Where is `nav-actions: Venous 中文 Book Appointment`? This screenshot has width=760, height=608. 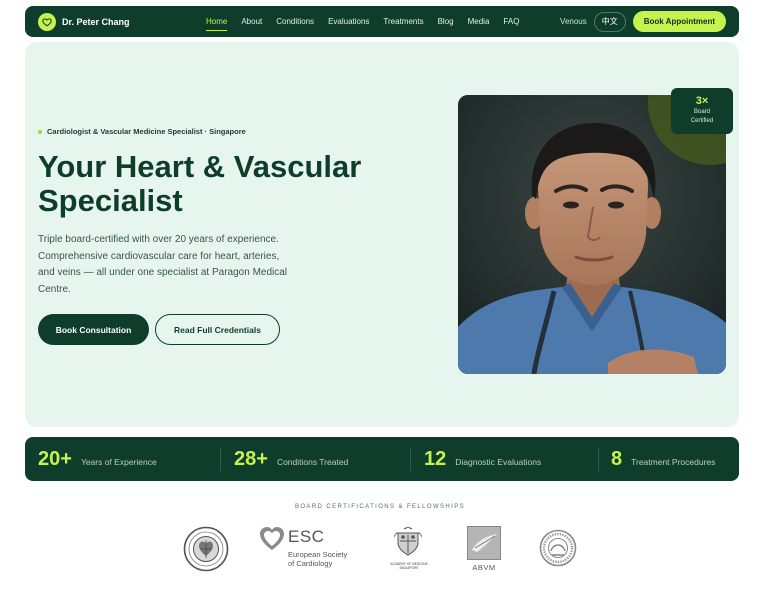
nav-actions: Venous 中文 Book Appointment is located at coordinates (643, 21).